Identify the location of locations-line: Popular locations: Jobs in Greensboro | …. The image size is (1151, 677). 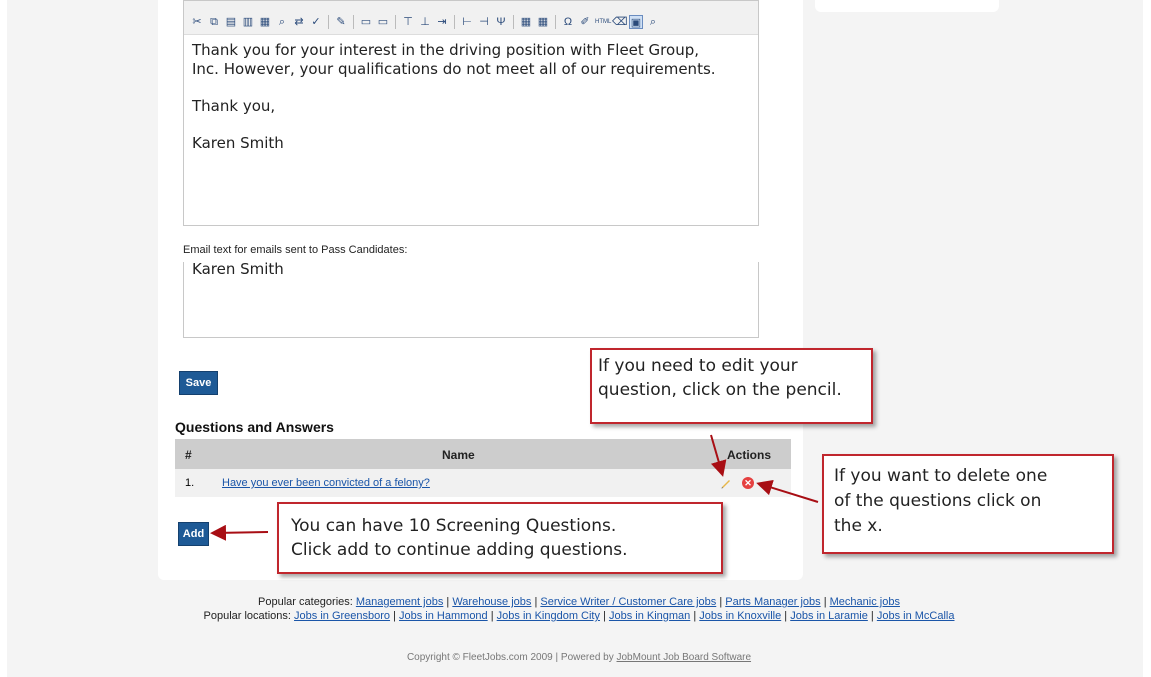
(579, 616).